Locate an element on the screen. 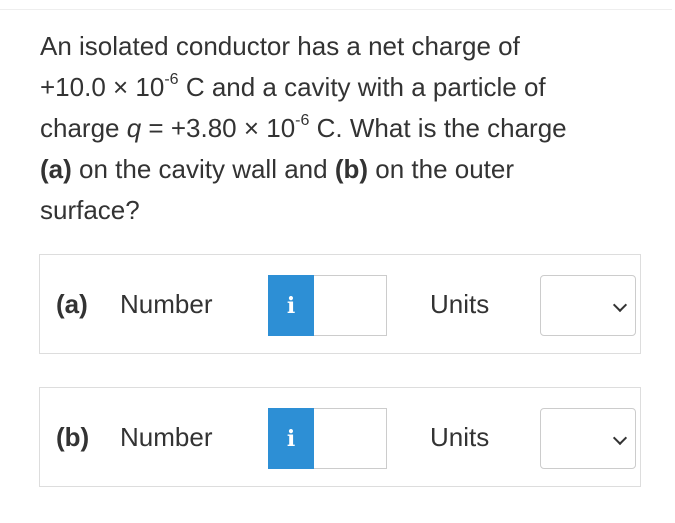 This screenshot has height=523, width=675. units-select-b is located at coordinates (588, 438).